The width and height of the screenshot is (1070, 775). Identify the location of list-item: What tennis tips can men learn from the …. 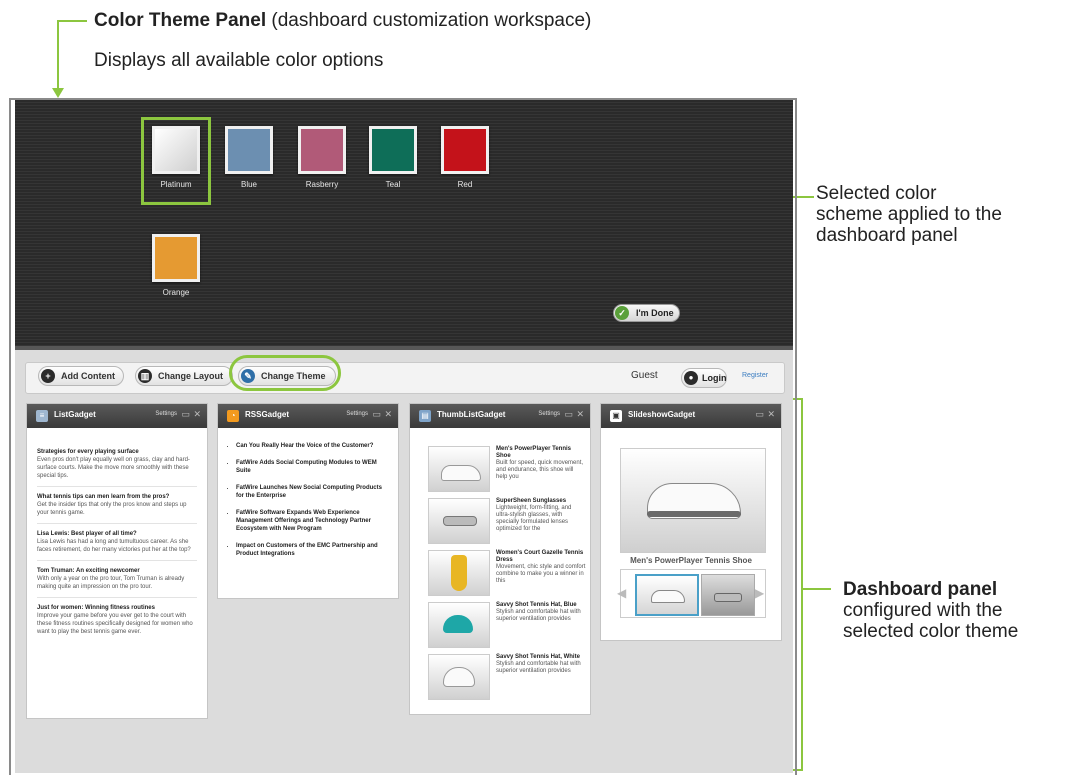
(117, 505).